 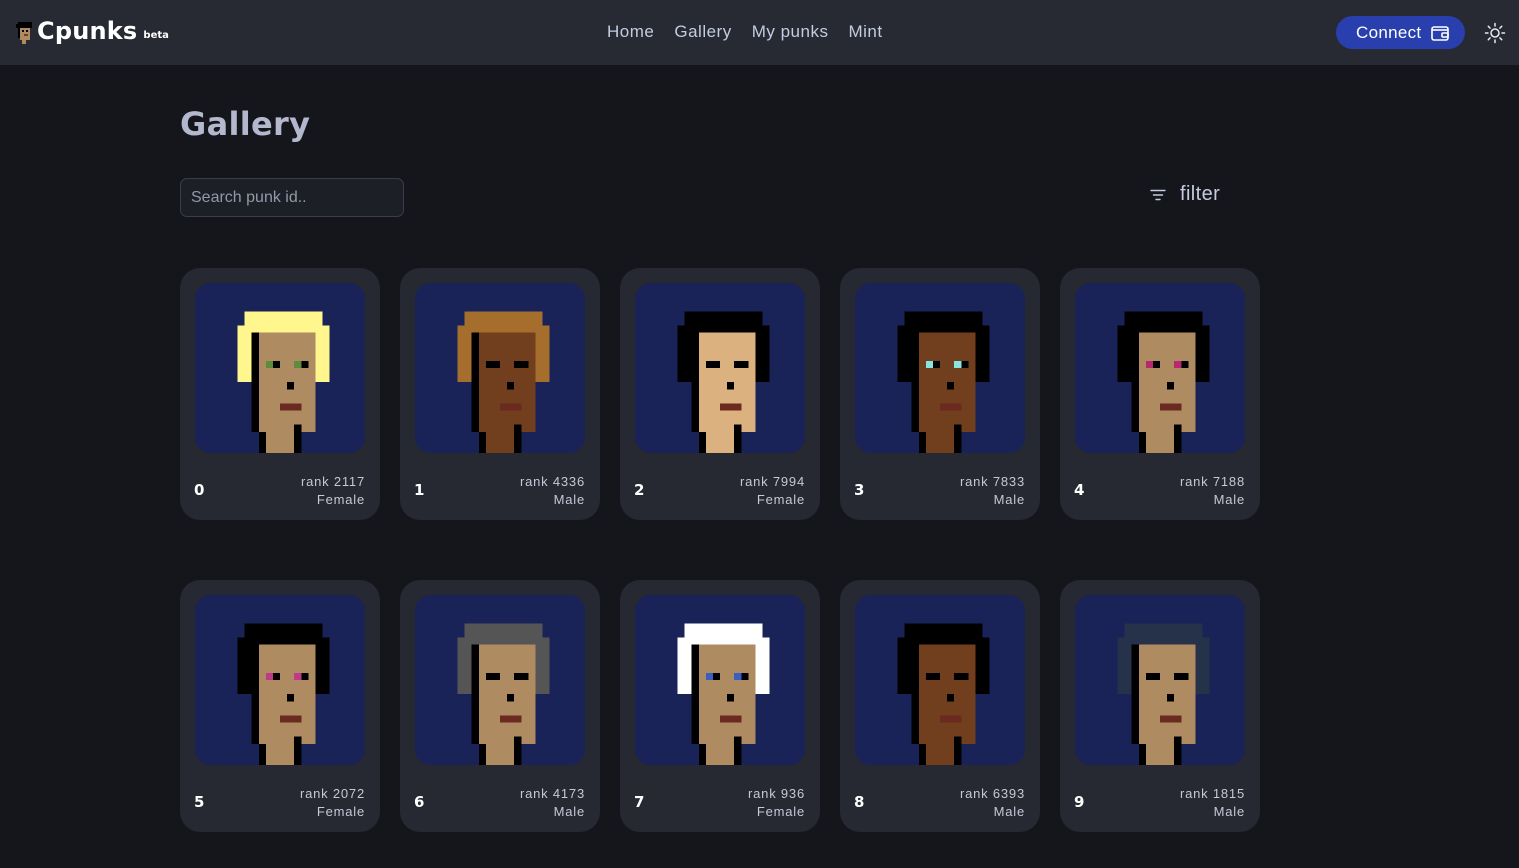 I want to click on search-input, so click(x=292, y=197).